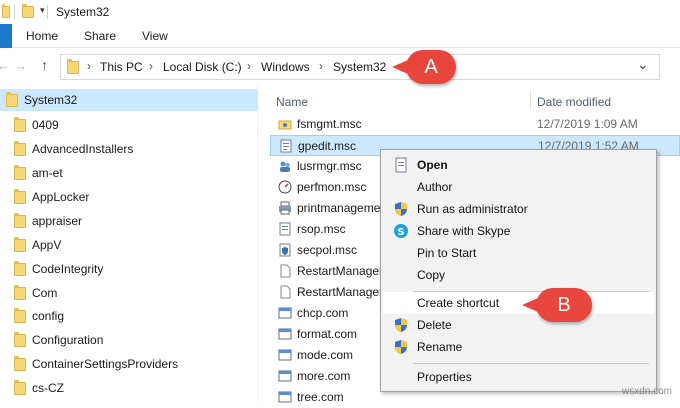 This screenshot has width=680, height=408. I want to click on menu-item-rename: Rename, so click(518, 347).